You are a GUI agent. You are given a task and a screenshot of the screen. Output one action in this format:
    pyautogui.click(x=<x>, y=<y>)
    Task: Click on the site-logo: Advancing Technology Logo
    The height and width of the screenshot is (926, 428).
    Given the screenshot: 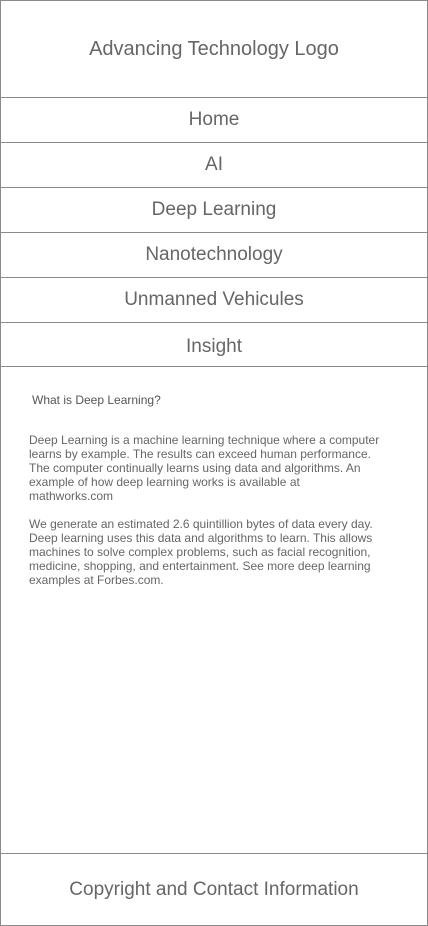 What is the action you would take?
    pyautogui.click(x=214, y=49)
    